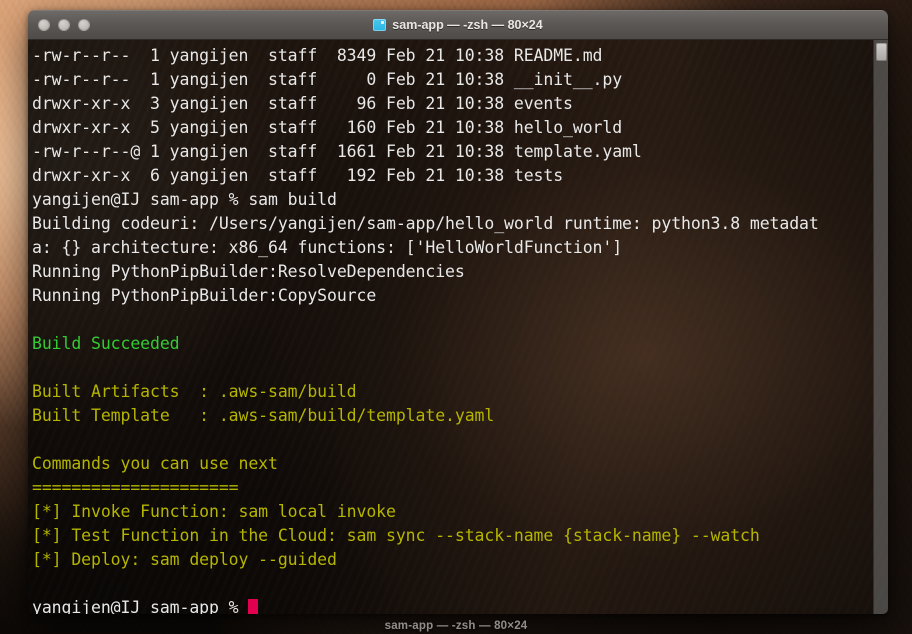  I want to click on terminal-folder-icon, so click(380, 25).